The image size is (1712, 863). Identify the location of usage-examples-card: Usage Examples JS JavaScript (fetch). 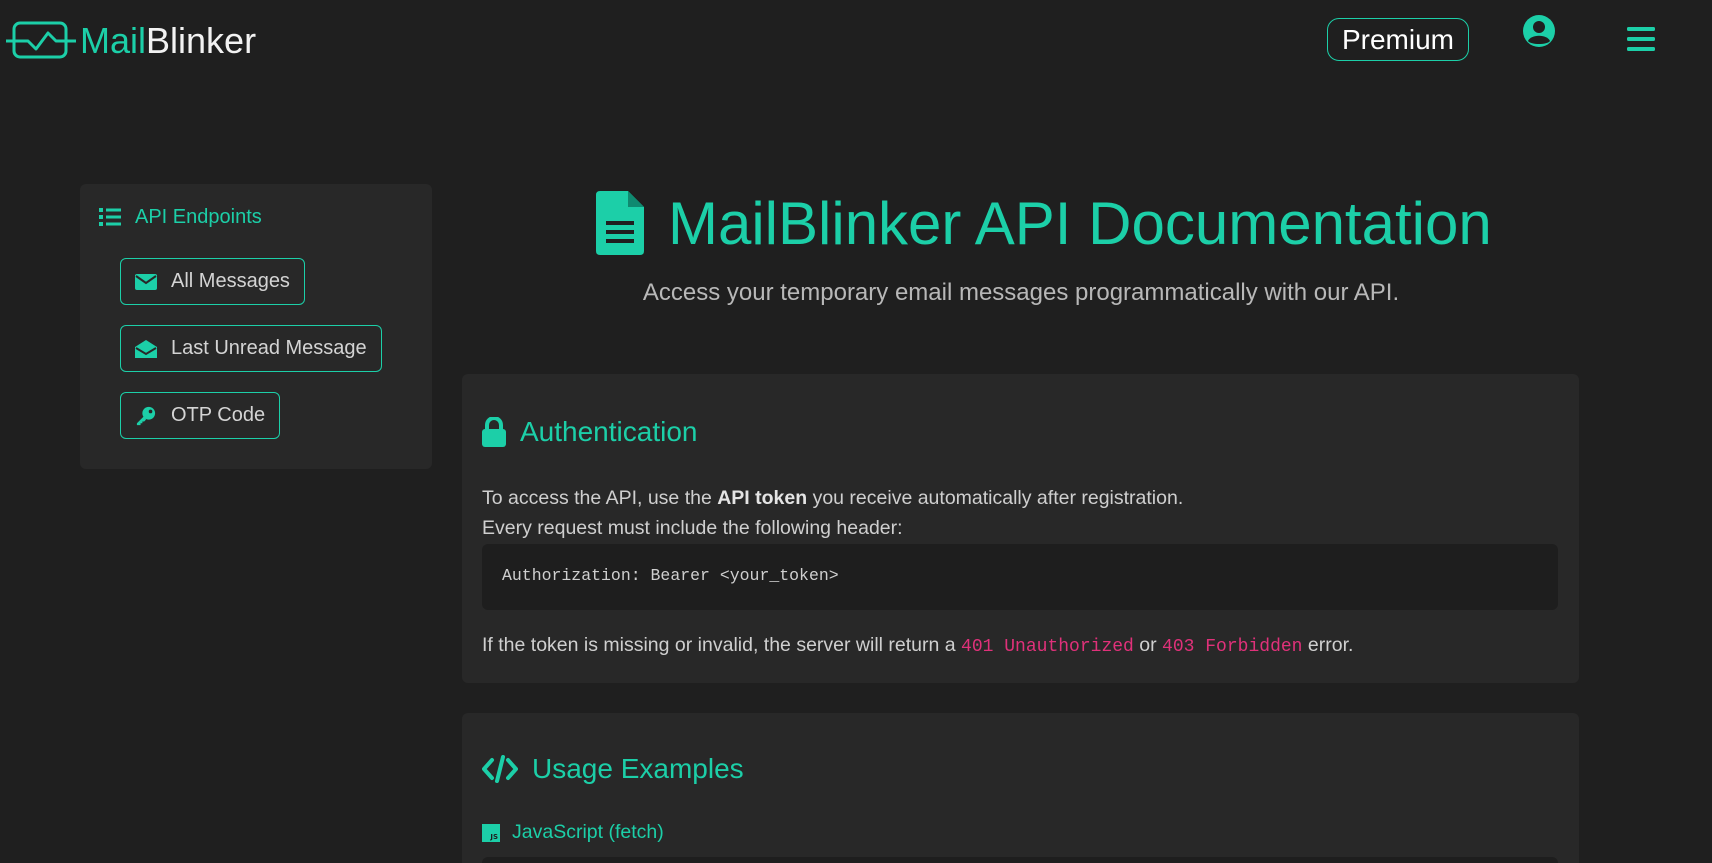
(1020, 788).